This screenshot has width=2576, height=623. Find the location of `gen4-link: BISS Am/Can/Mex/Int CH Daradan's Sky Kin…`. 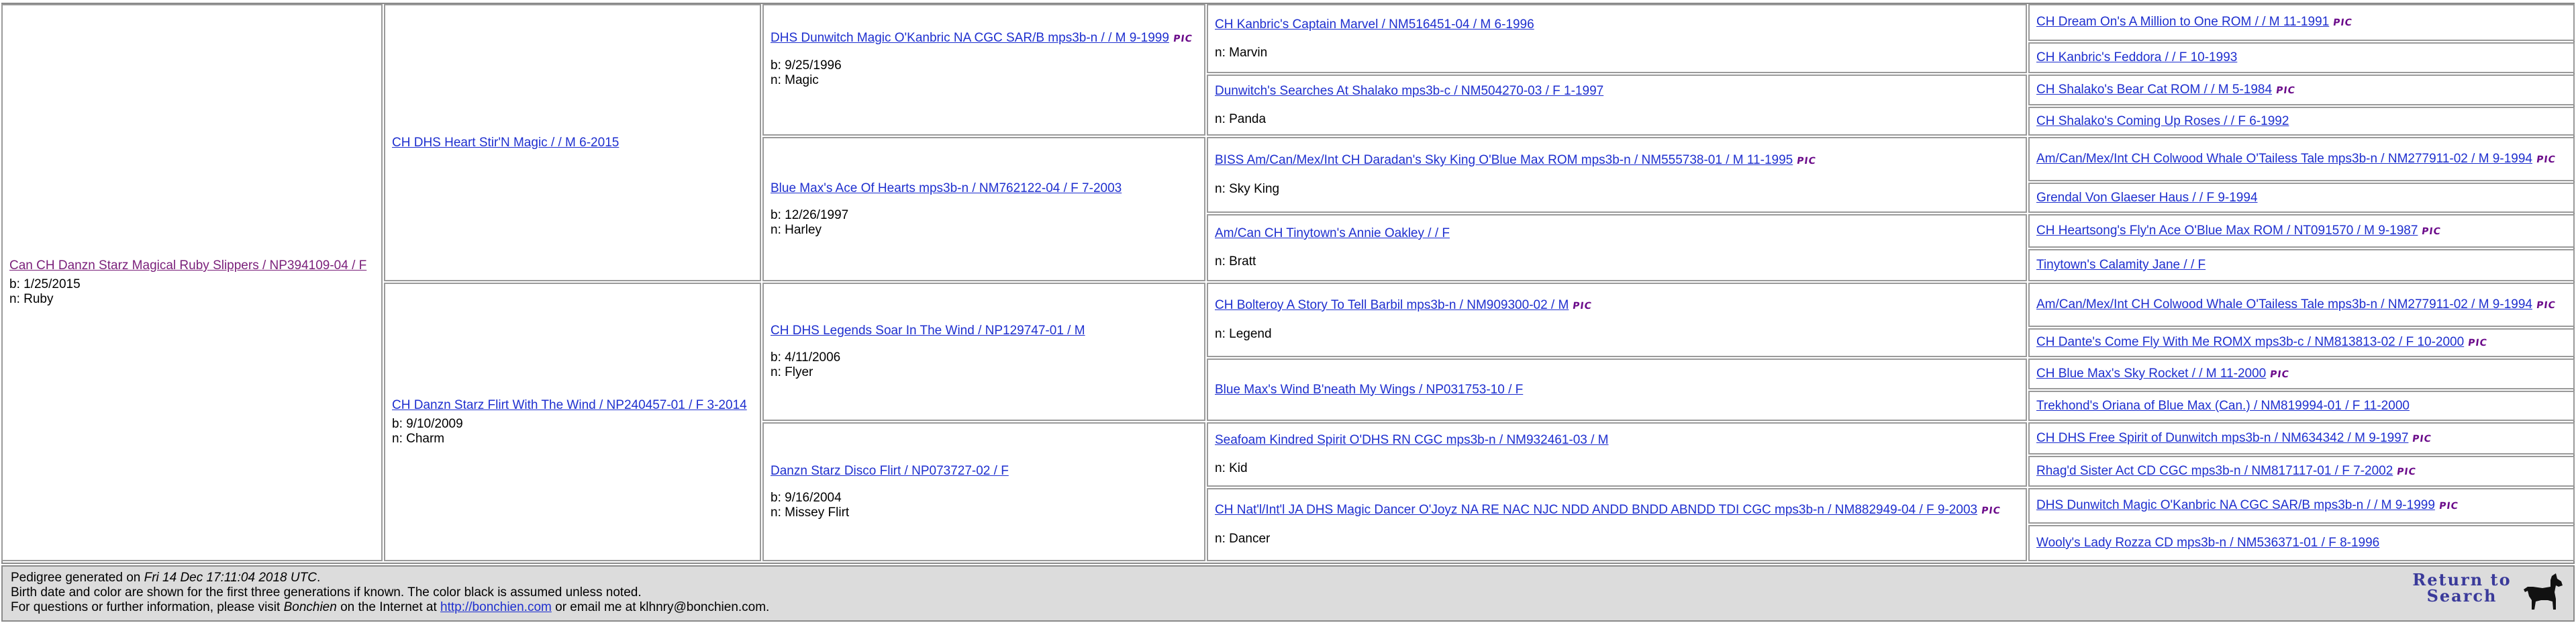

gen4-link: BISS Am/Can/Mex/Int CH Daradan's Sky Kin… is located at coordinates (1504, 160).